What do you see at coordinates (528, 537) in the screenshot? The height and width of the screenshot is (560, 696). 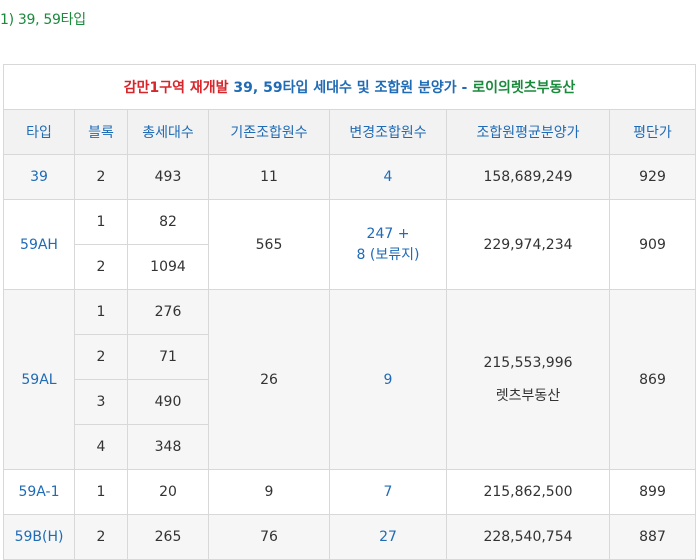 I see `avg-price-cell: 228,540,754` at bounding box center [528, 537].